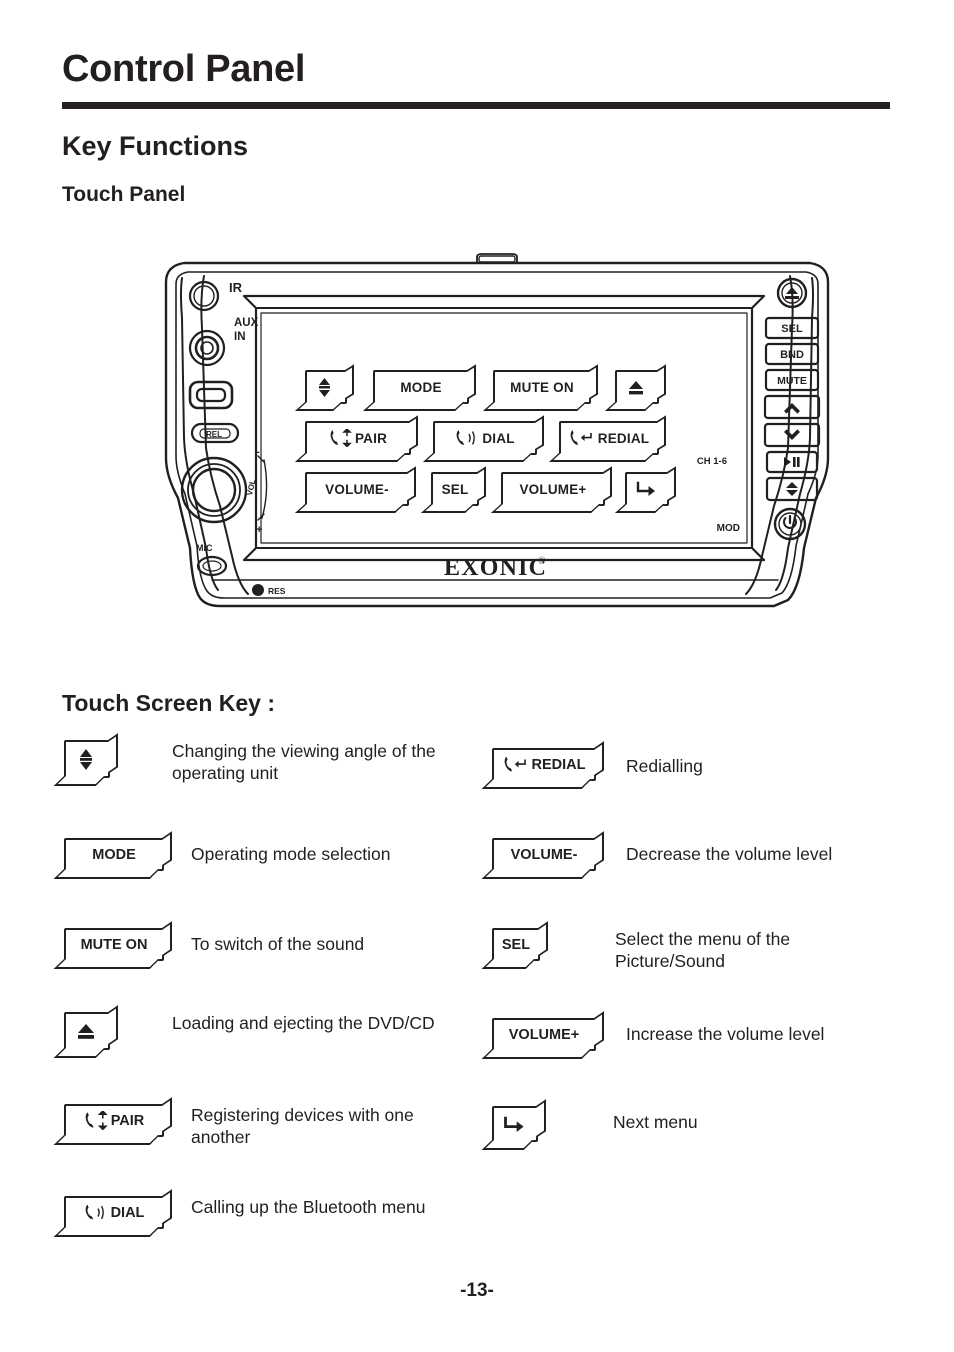 The image size is (954, 1352). Describe the element at coordinates (127, 1120) in the screenshot. I see `legend-key-pair-label: PAIR` at that location.